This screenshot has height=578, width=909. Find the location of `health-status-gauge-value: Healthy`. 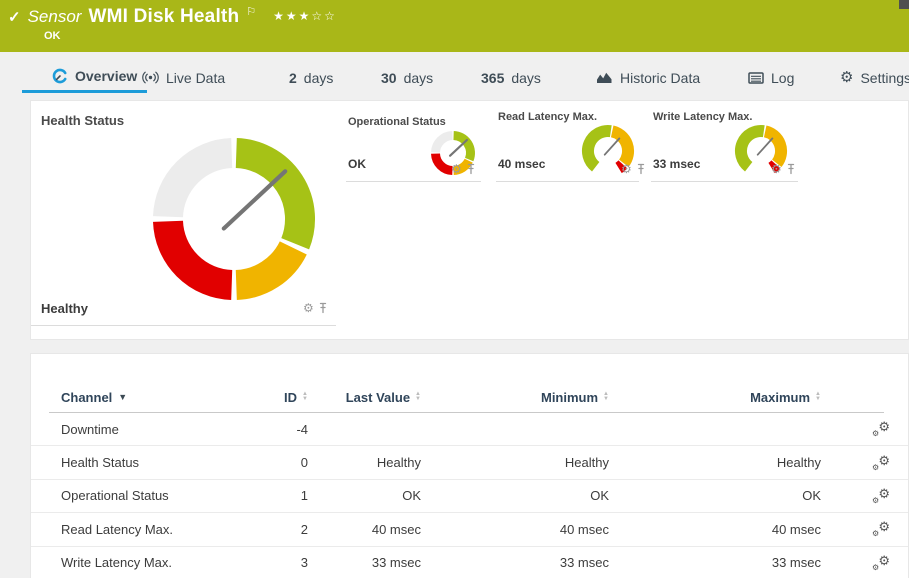

health-status-gauge-value: Healthy is located at coordinates (64, 308).